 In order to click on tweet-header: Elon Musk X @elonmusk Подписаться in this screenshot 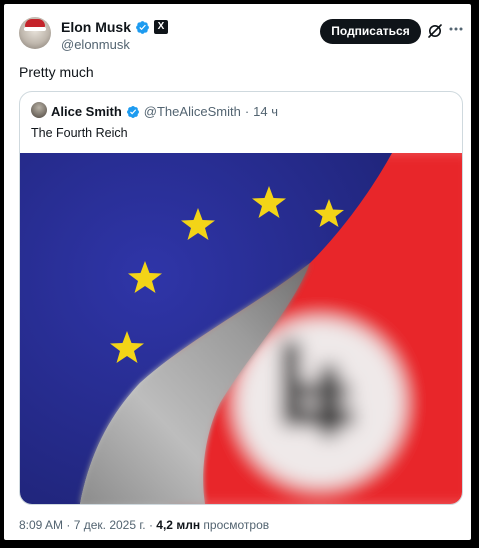, I will do `click(237, 32)`.